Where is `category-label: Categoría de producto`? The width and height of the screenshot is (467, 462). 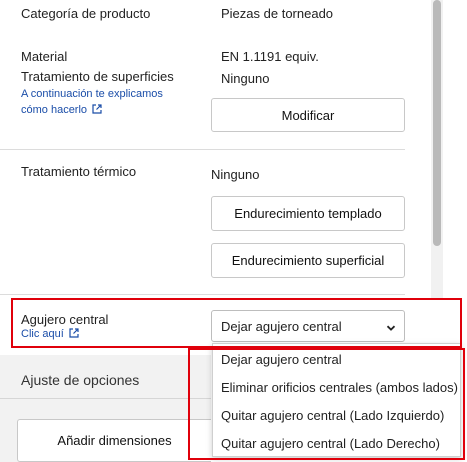 category-label: Categoría de producto is located at coordinates (86, 13).